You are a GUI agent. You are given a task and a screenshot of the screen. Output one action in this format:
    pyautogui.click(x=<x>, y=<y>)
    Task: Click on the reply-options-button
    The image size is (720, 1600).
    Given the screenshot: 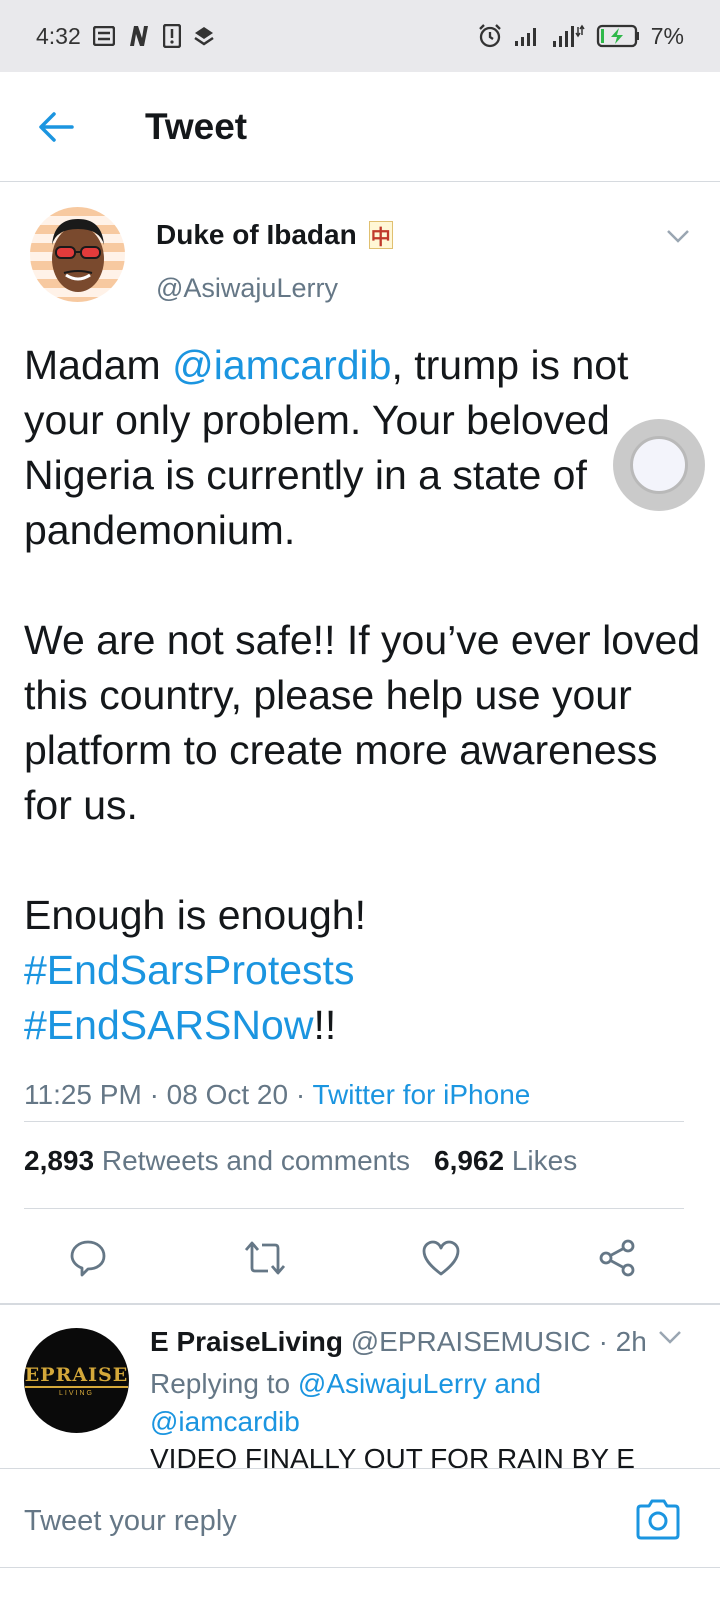 What is the action you would take?
    pyautogui.click(x=670, y=1339)
    